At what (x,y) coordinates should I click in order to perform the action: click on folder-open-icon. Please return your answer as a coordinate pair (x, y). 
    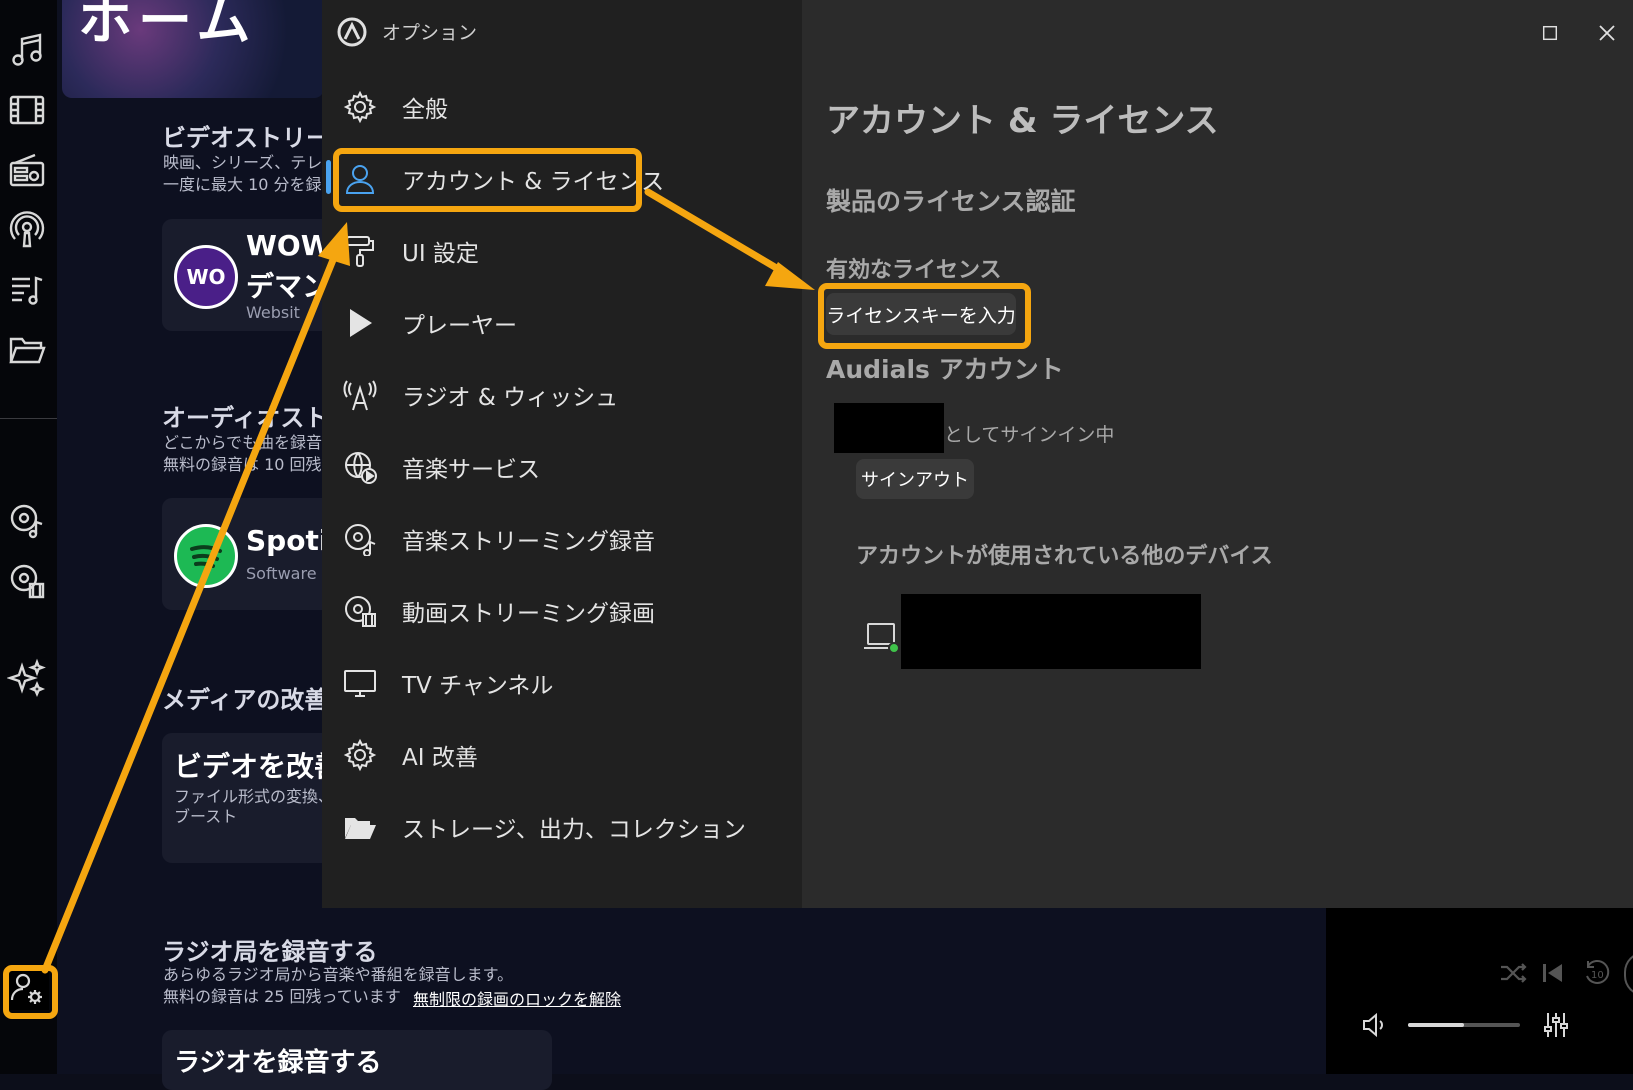
    Looking at the image, I should click on (360, 827).